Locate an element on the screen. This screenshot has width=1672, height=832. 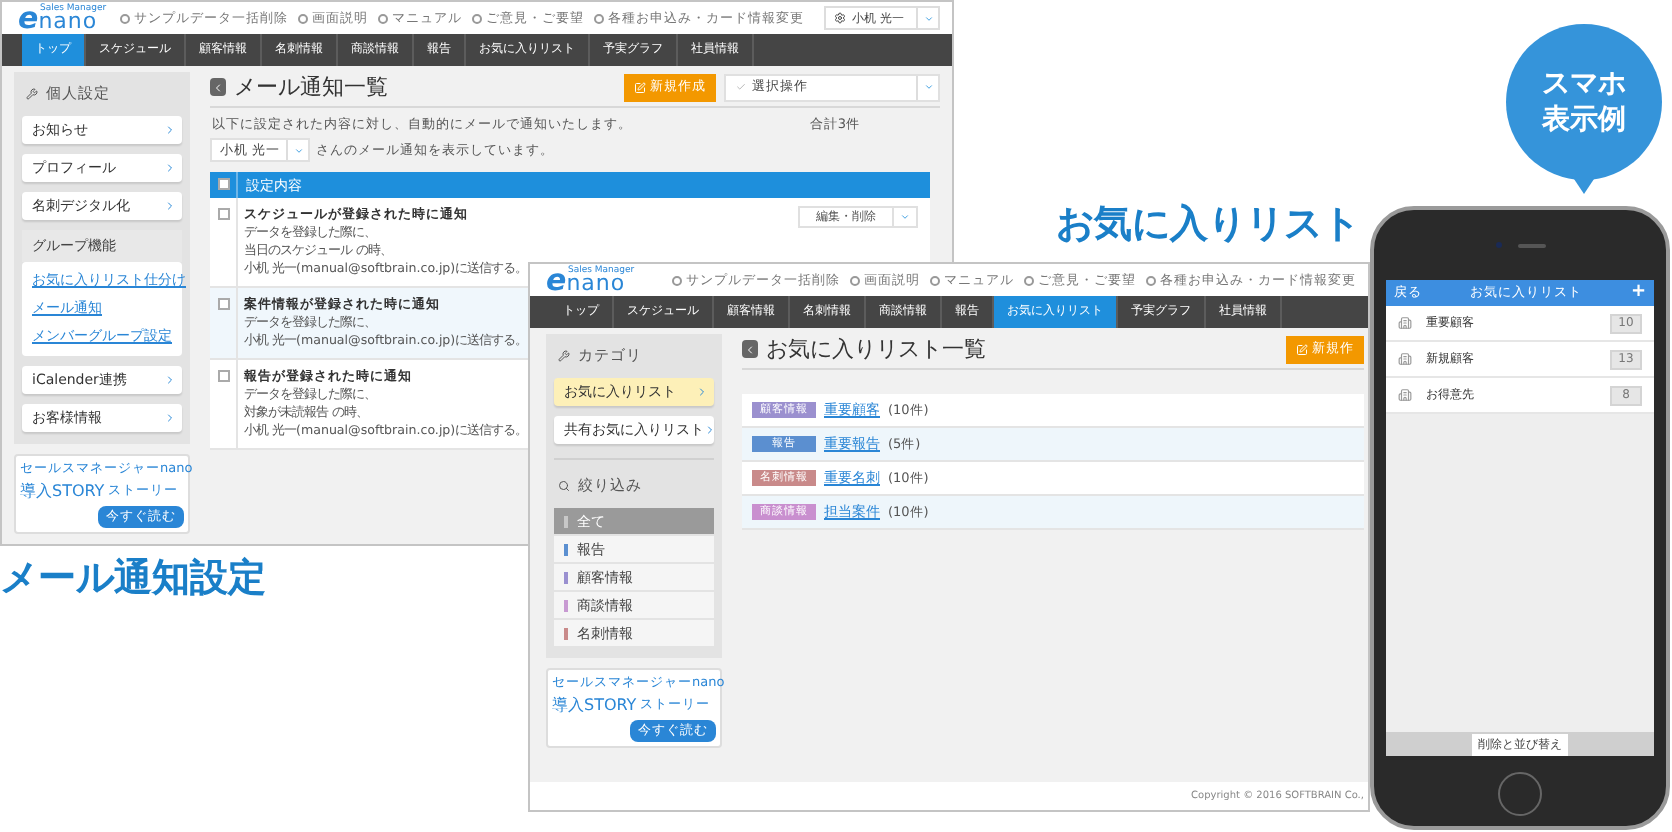
home-button is located at coordinates (1520, 794).